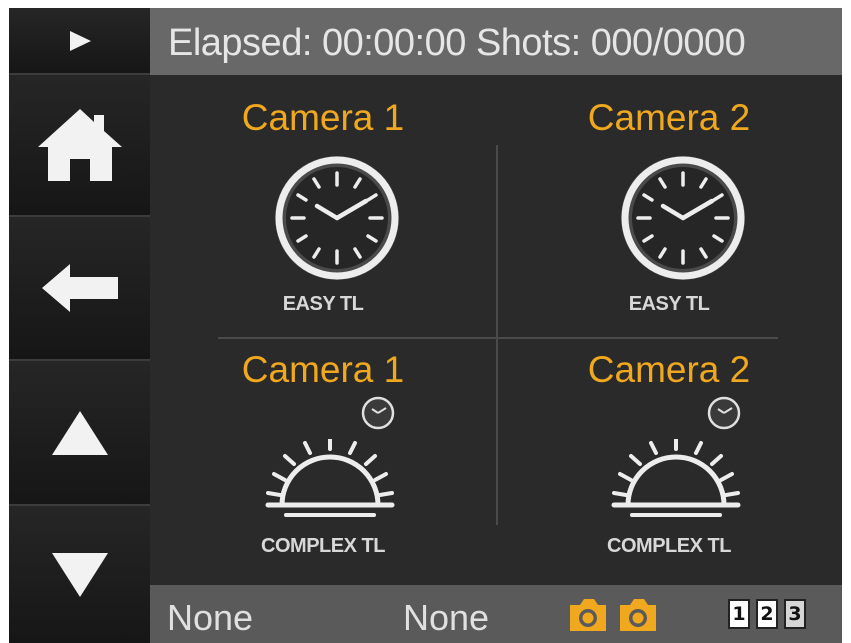 The image size is (851, 643). I want to click on number-badge-2: 2, so click(767, 614).